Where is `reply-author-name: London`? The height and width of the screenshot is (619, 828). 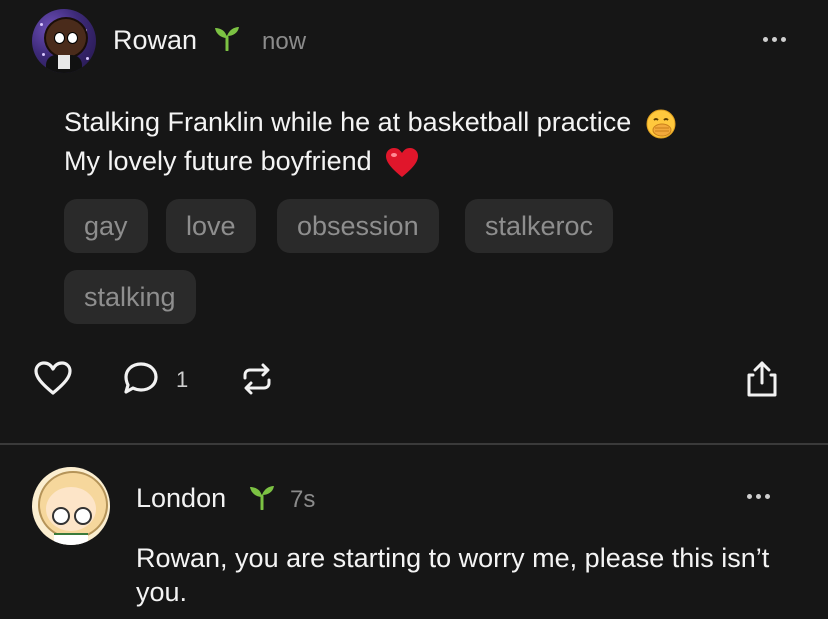
reply-author-name: London is located at coordinates (181, 498).